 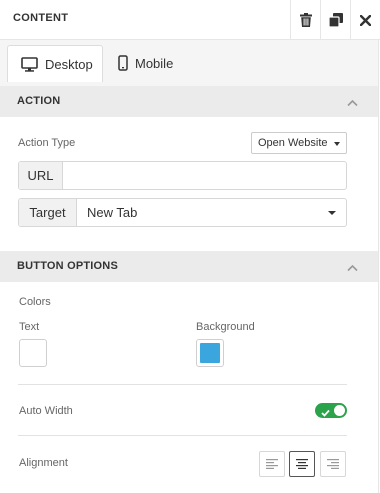 What do you see at coordinates (225, 327) in the screenshot?
I see `background-color-label: Background` at bounding box center [225, 327].